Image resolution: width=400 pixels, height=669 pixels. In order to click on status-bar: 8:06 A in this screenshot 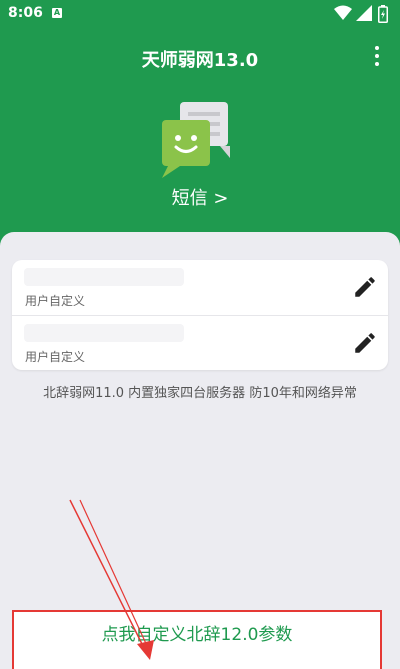, I will do `click(200, 14)`.